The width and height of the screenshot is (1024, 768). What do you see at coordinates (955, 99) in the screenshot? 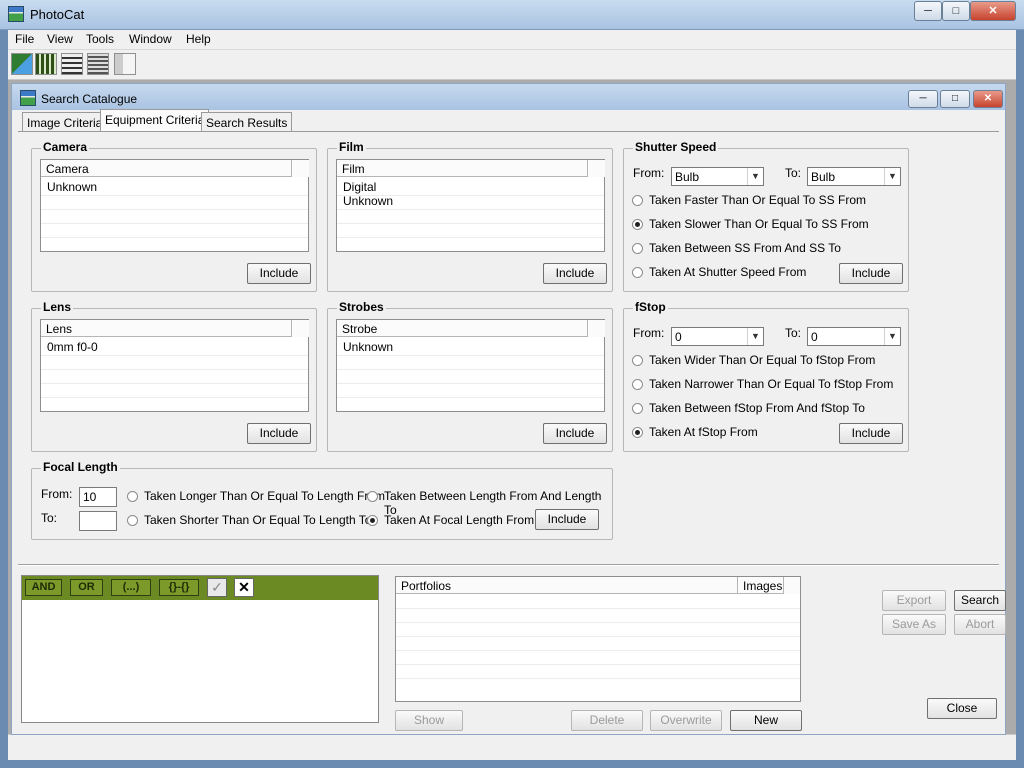
I see `child-maximize-button: □` at bounding box center [955, 99].